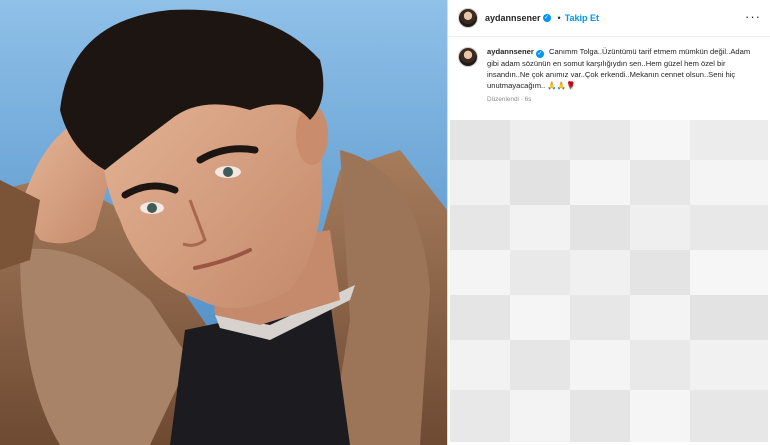 The image size is (770, 445). What do you see at coordinates (503, 99) in the screenshot?
I see `edited-label: Düzenlendi` at bounding box center [503, 99].